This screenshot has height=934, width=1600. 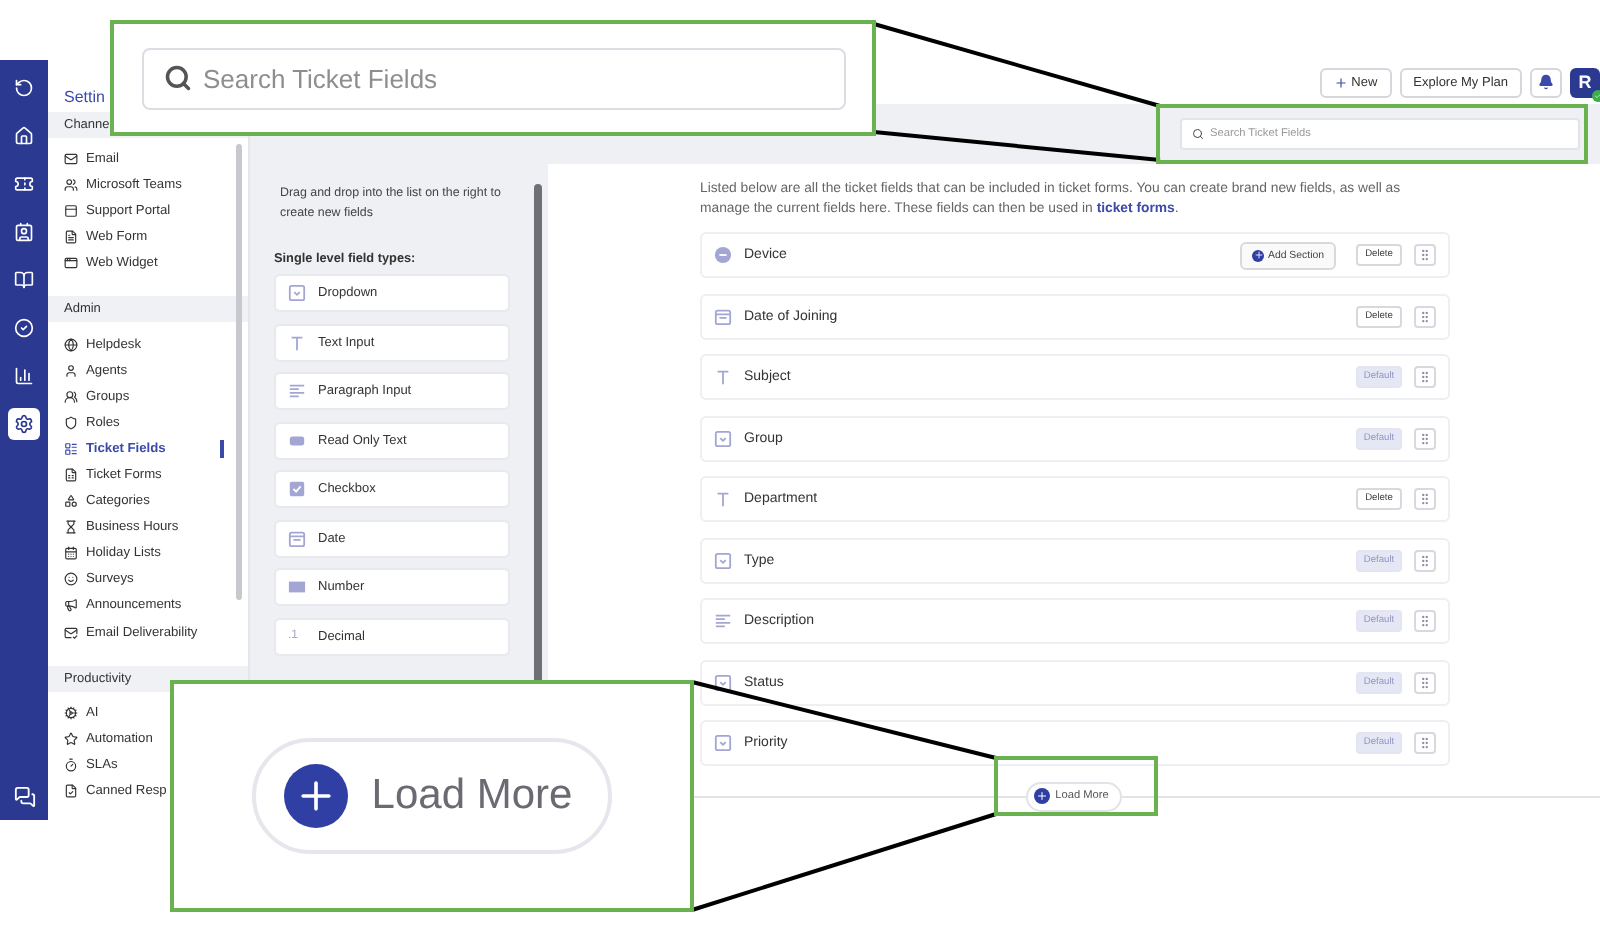 What do you see at coordinates (221, 448) in the screenshot?
I see `selection-marker` at bounding box center [221, 448].